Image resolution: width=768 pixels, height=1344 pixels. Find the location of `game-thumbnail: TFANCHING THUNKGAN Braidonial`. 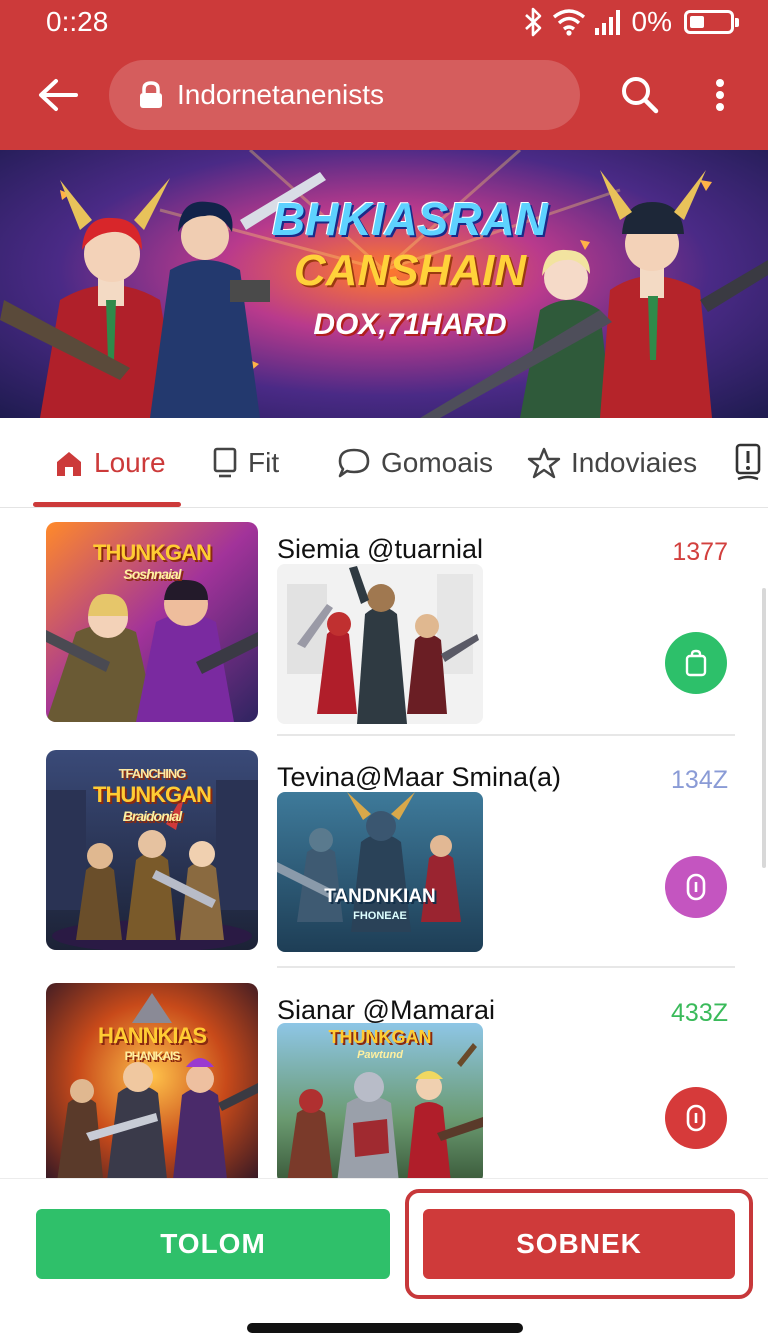

game-thumbnail: TFANCHING THUNKGAN Braidonial is located at coordinates (152, 850).